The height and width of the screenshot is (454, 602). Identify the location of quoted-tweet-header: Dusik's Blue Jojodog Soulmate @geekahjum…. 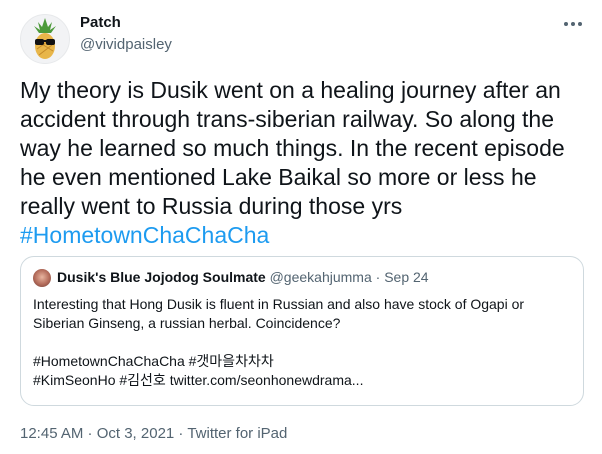
(243, 277).